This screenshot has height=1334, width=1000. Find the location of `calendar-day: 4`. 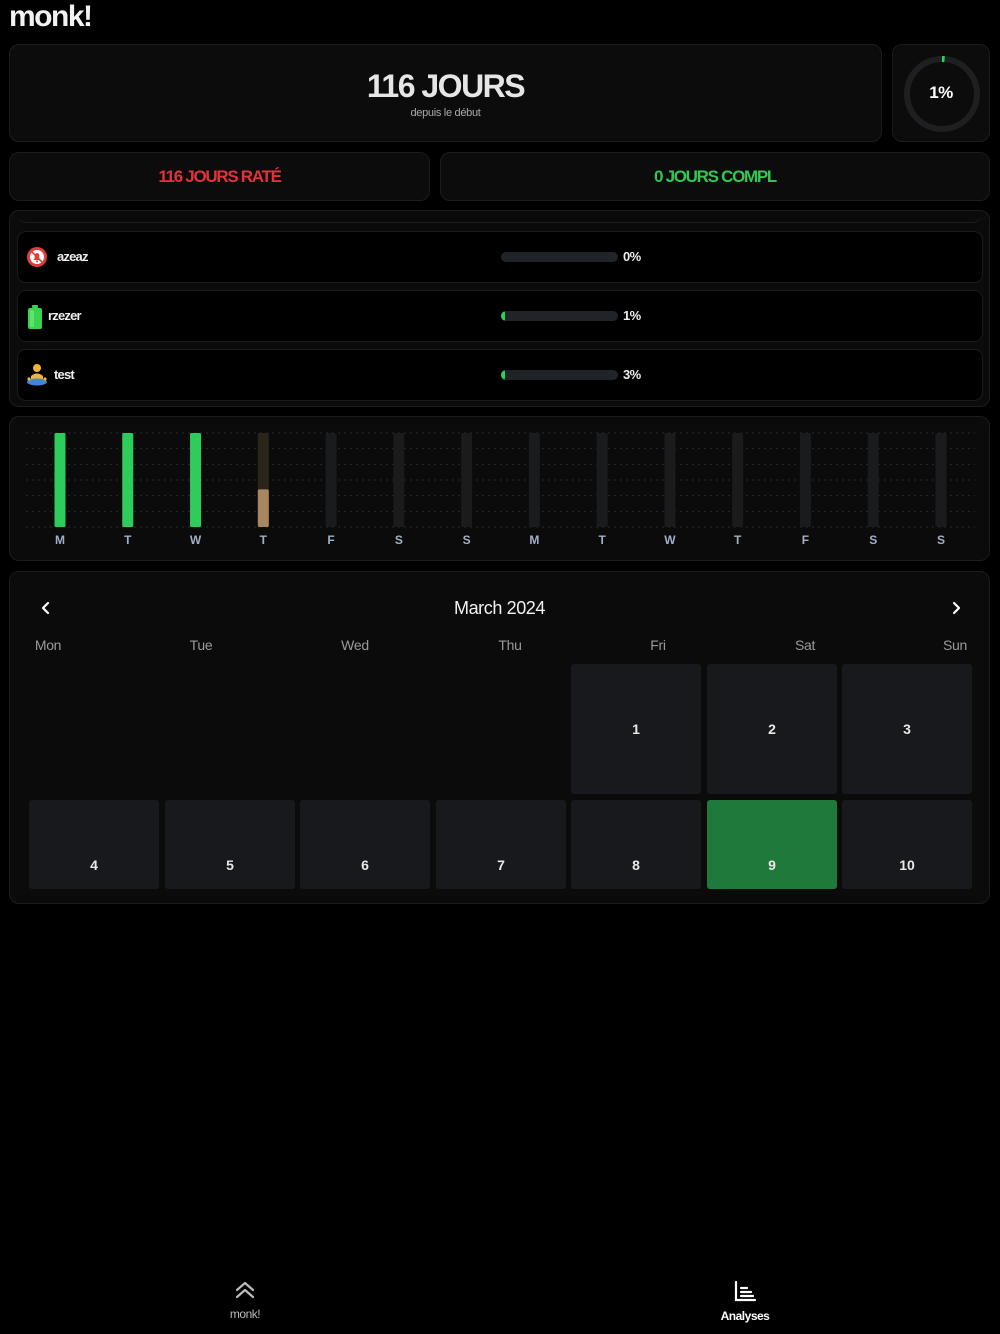

calendar-day: 4 is located at coordinates (94, 844).